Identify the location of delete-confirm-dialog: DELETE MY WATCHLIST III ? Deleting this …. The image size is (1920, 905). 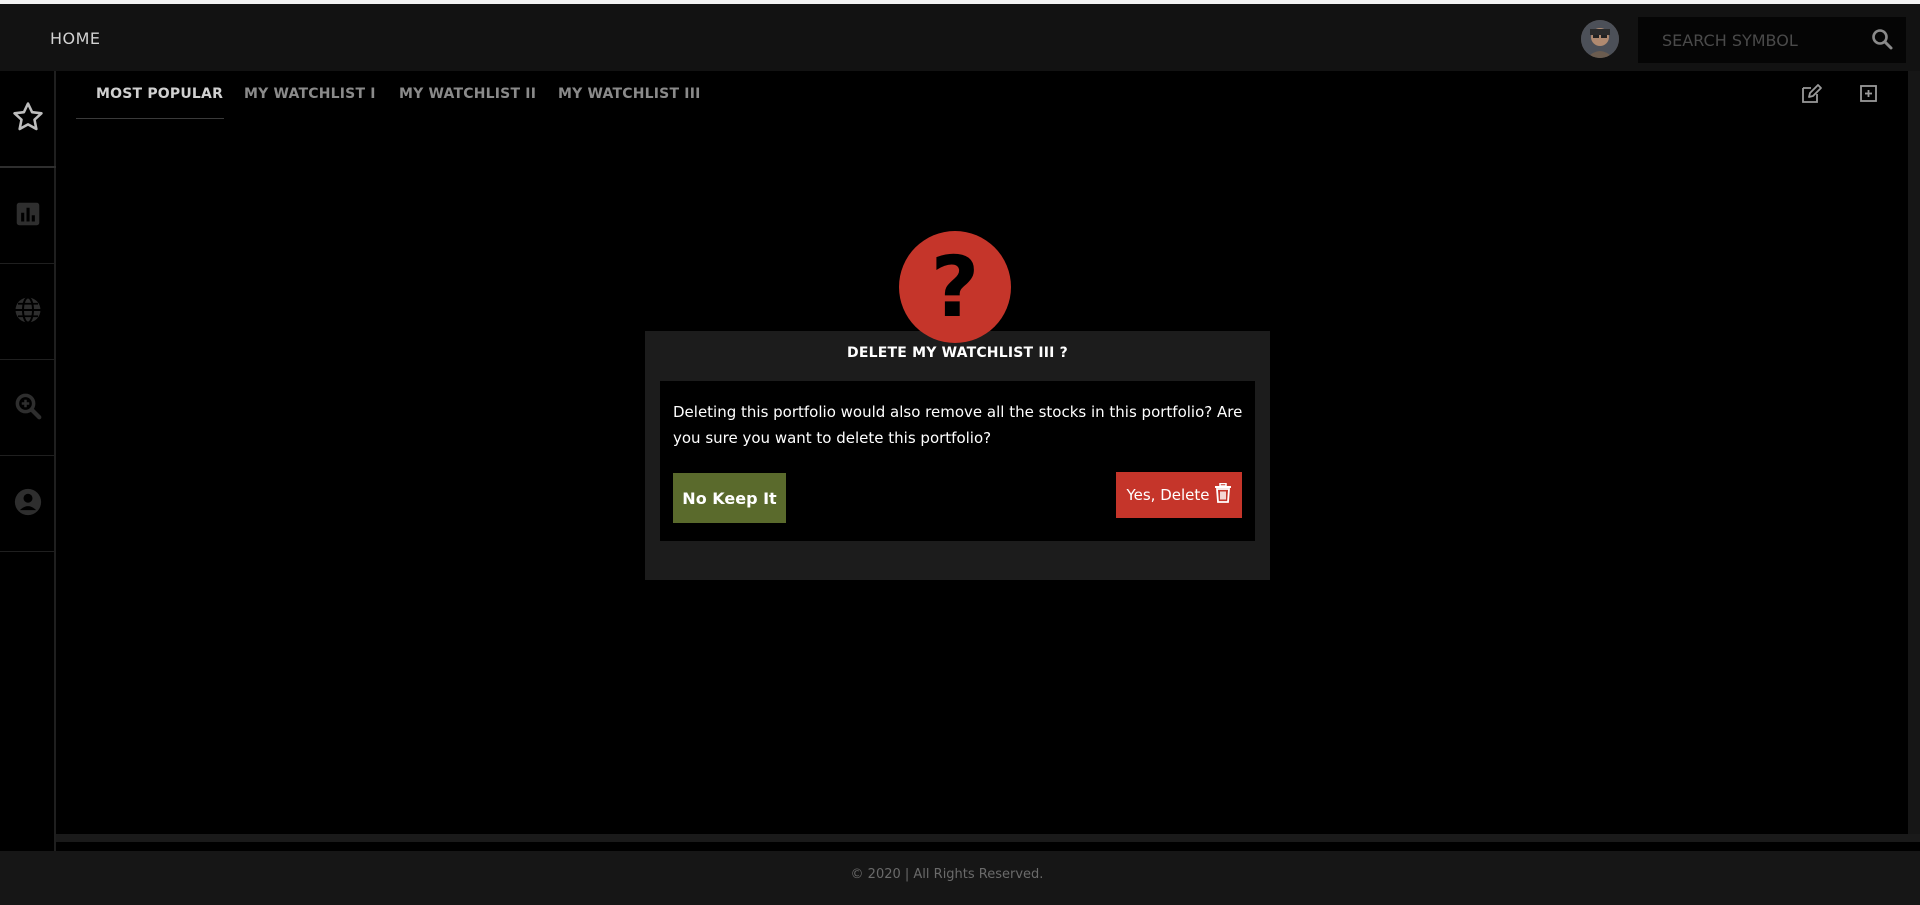
(957, 455).